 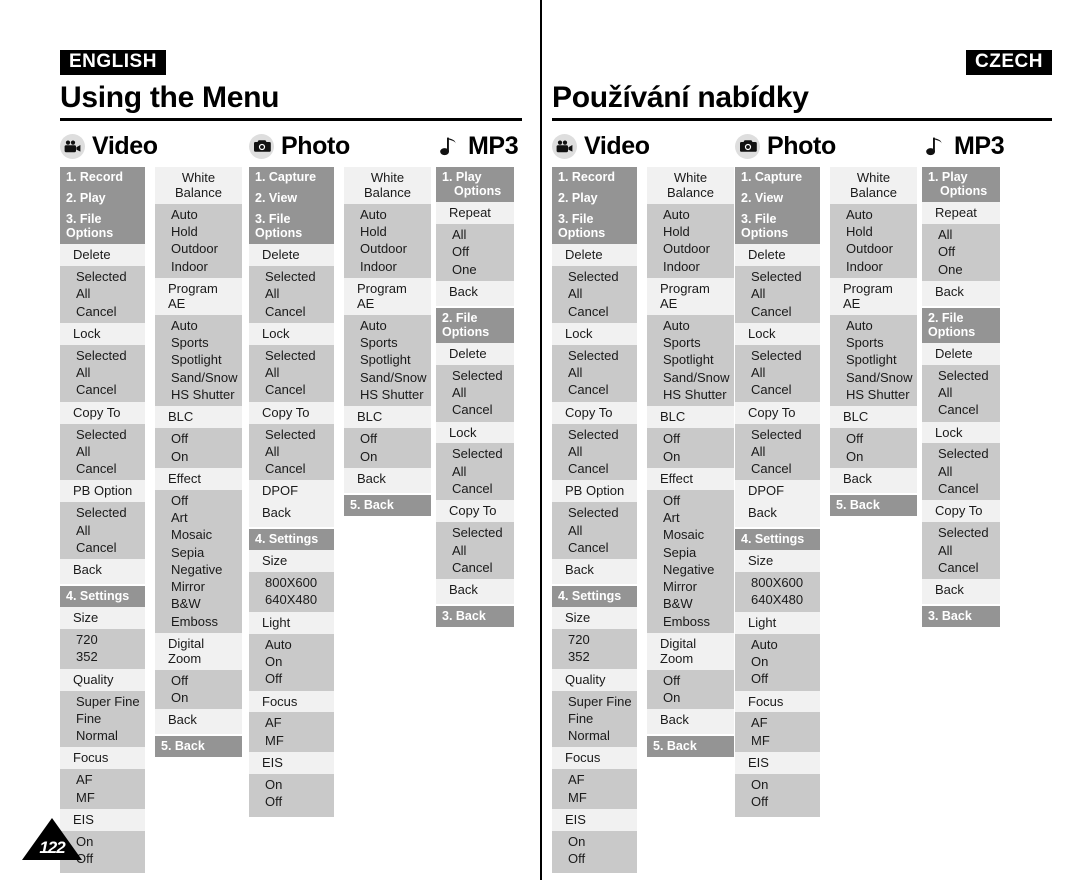 What do you see at coordinates (777, 491) in the screenshot?
I see `menu-item-label: DPOF` at bounding box center [777, 491].